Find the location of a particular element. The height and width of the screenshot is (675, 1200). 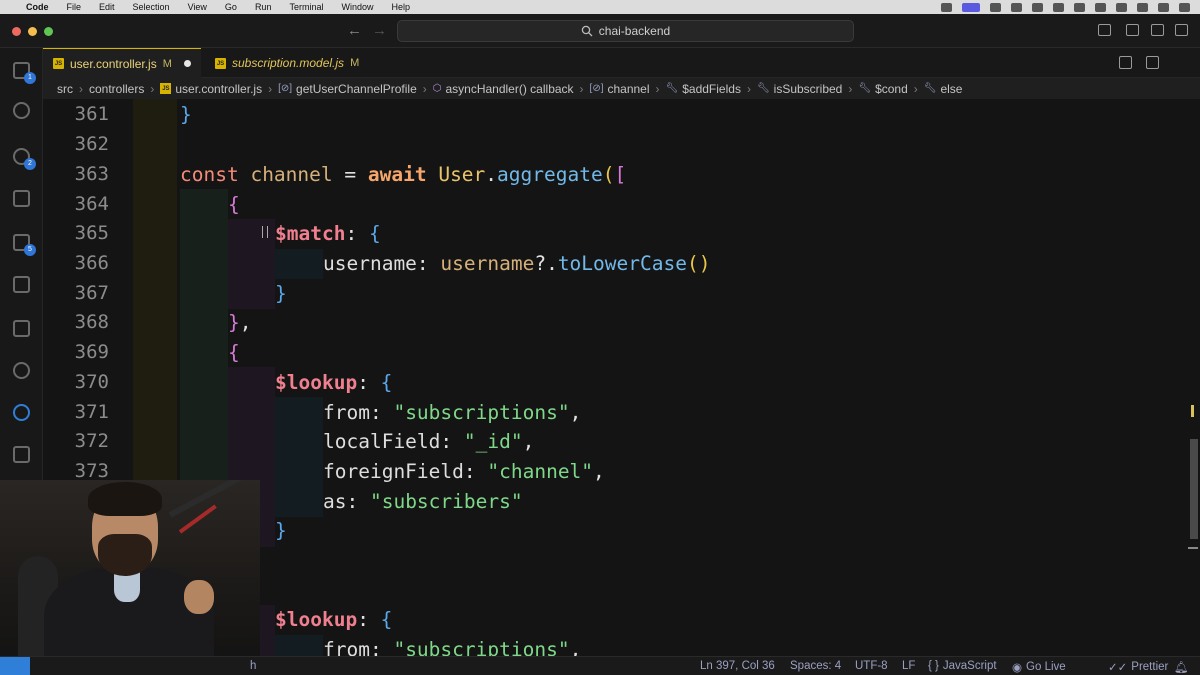

indent-guide-band is located at coordinates (299, 457).